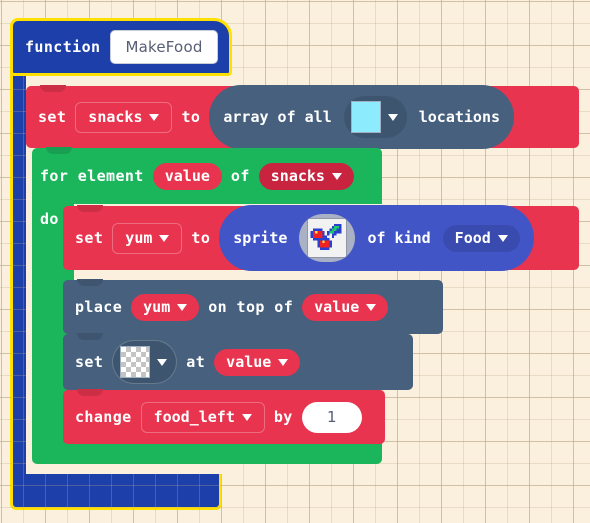 The image size is (590, 523). Describe the element at coordinates (399, 237) in the screenshot. I see `of-kind-label: of kind` at that location.